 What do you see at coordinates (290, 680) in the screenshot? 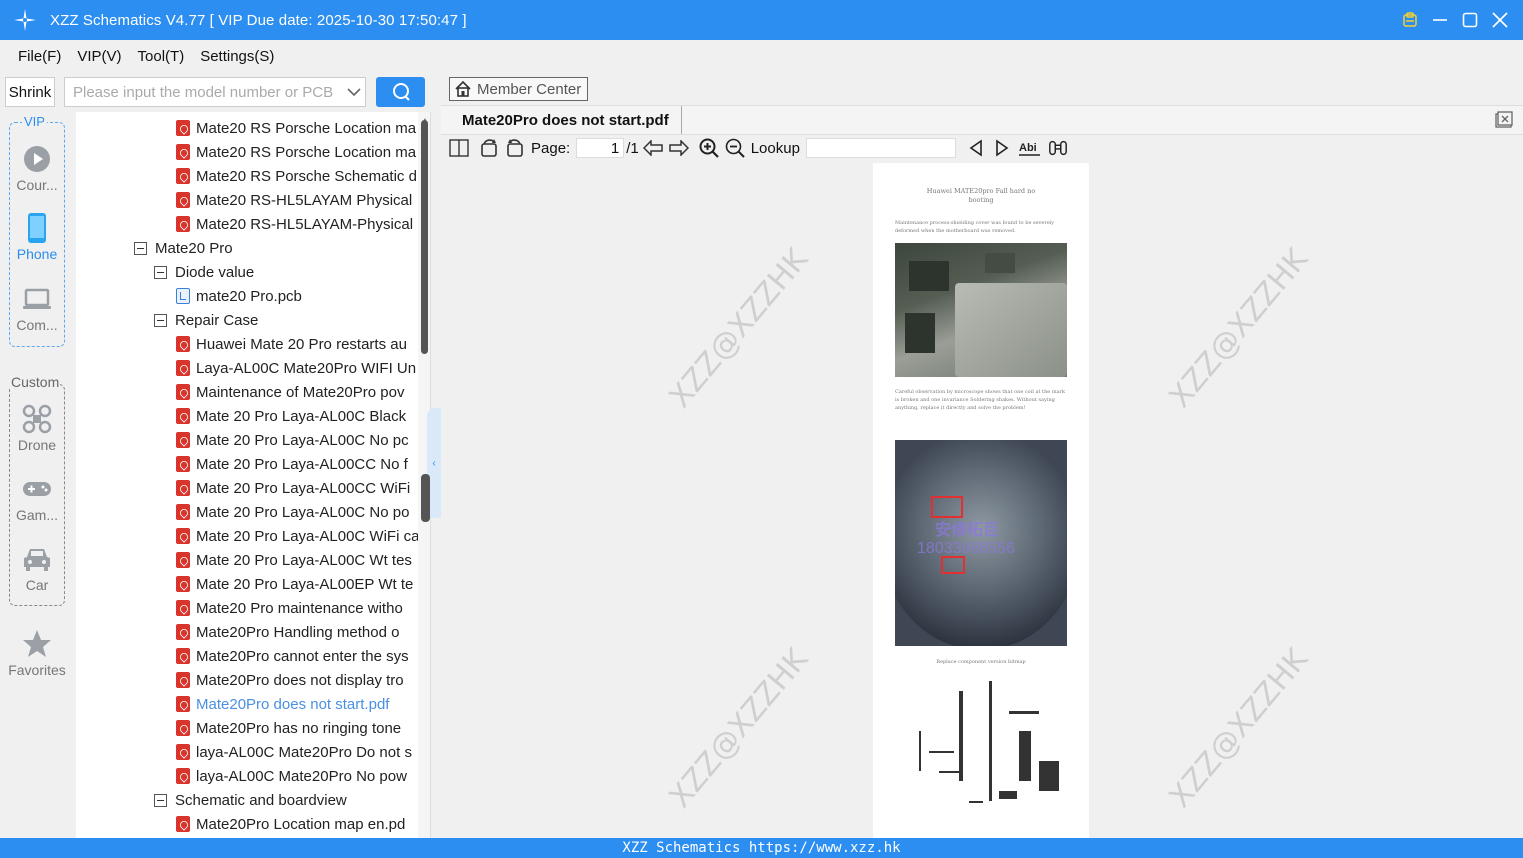
I see `tree-file: Mate20Pro does not display tro` at bounding box center [290, 680].